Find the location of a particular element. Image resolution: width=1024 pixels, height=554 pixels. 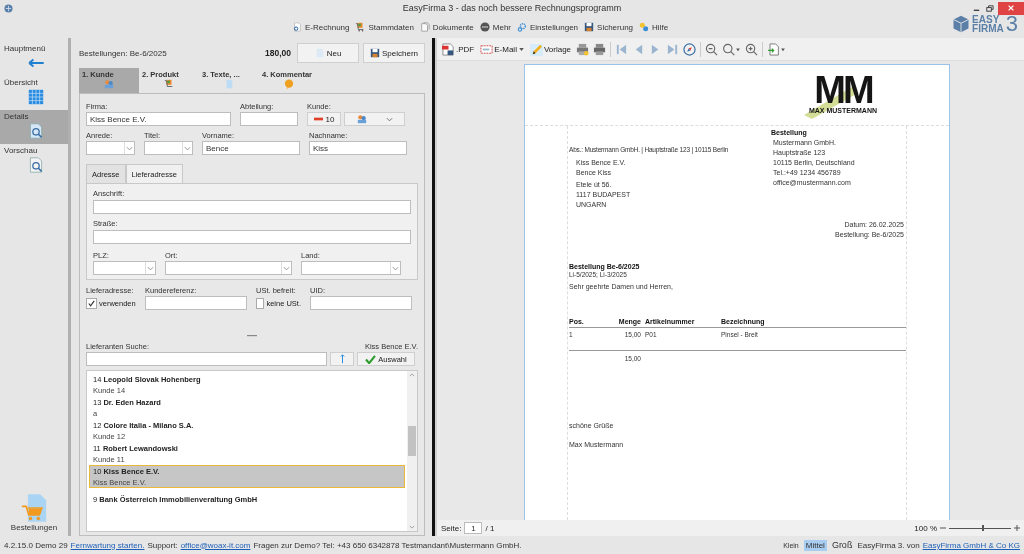

window-title: EasyFirma 3 - das noch bessere Rechnungsprogramm is located at coordinates (512, 8).